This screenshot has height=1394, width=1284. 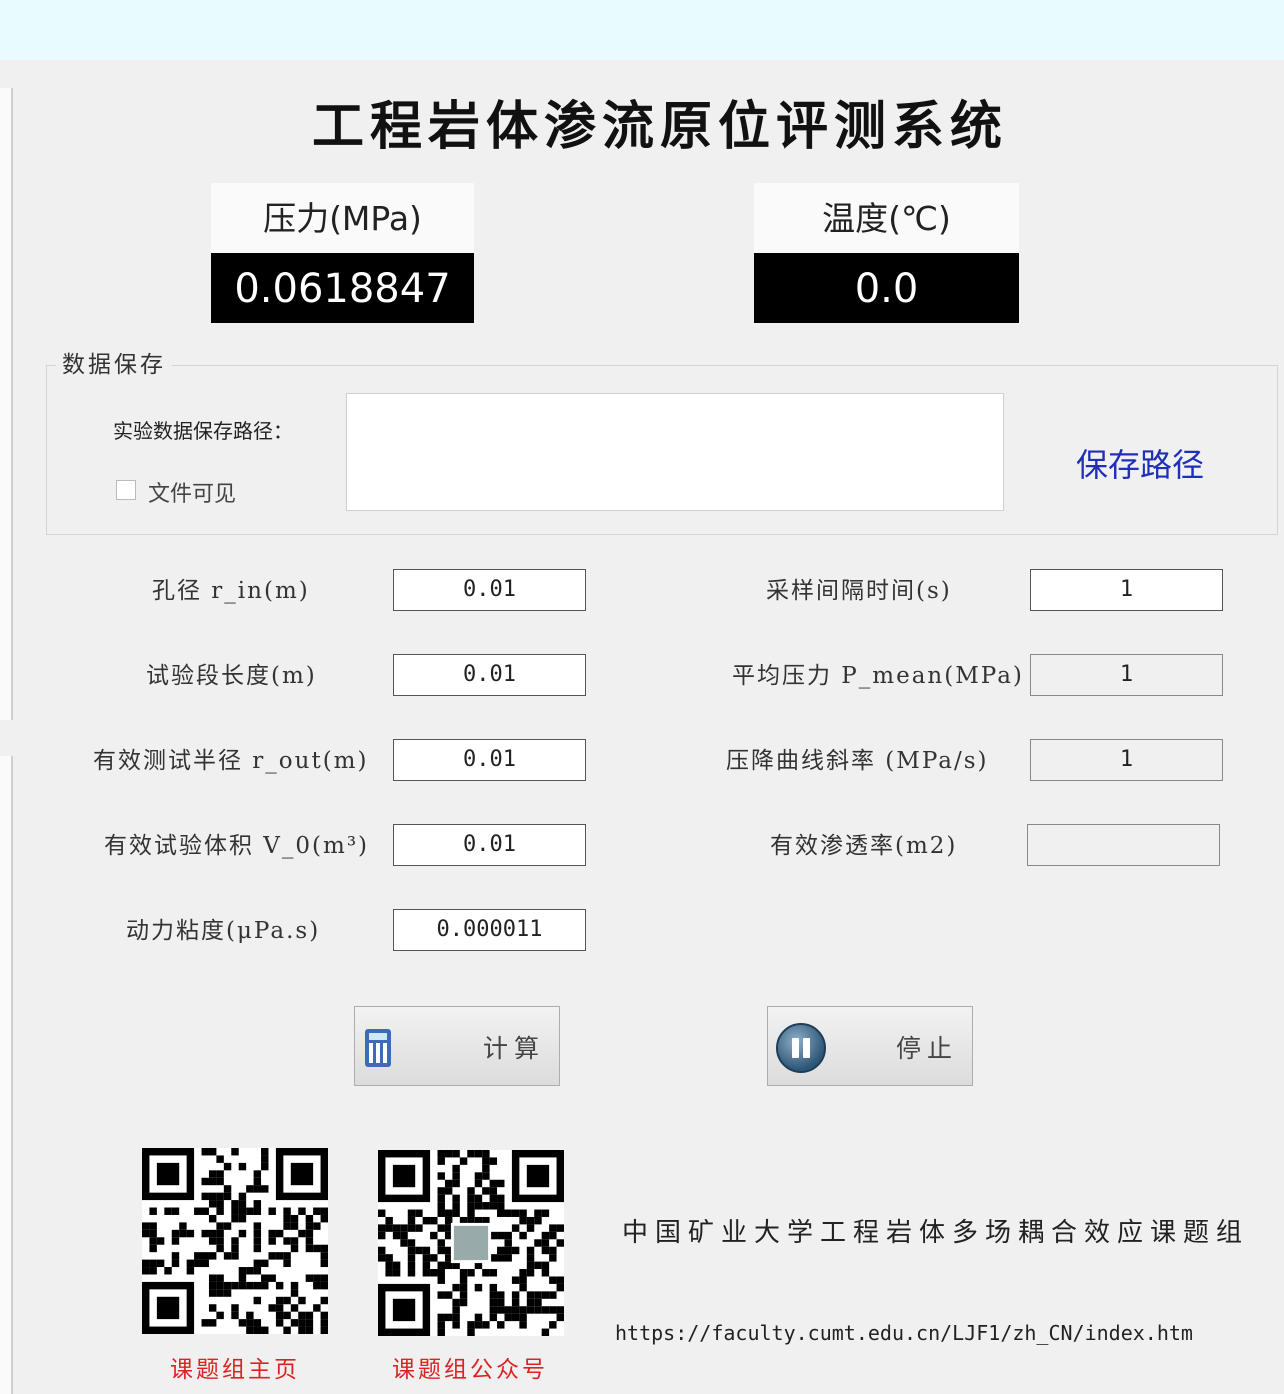 What do you see at coordinates (223, 931) in the screenshot?
I see `field-label-viscosity: 动力粘度(μPa.s)` at bounding box center [223, 931].